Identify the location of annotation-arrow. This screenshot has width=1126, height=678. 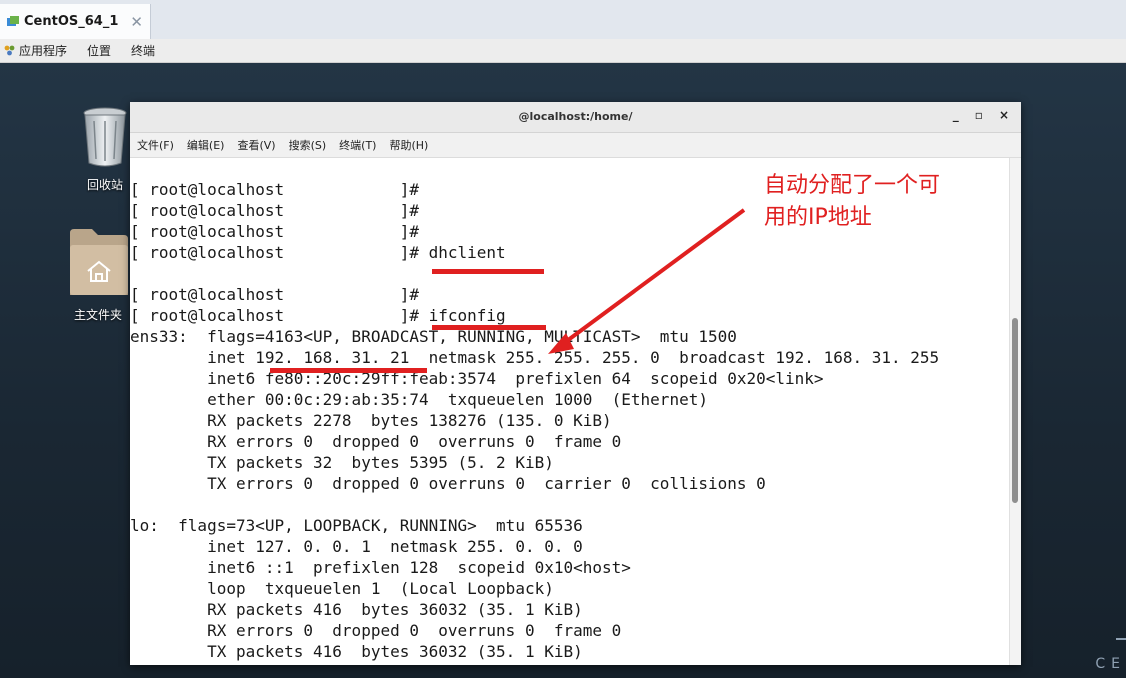
(647, 281).